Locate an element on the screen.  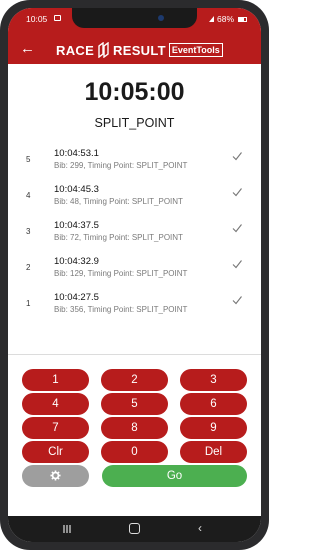
clear-button: Clr is located at coordinates (55, 452).